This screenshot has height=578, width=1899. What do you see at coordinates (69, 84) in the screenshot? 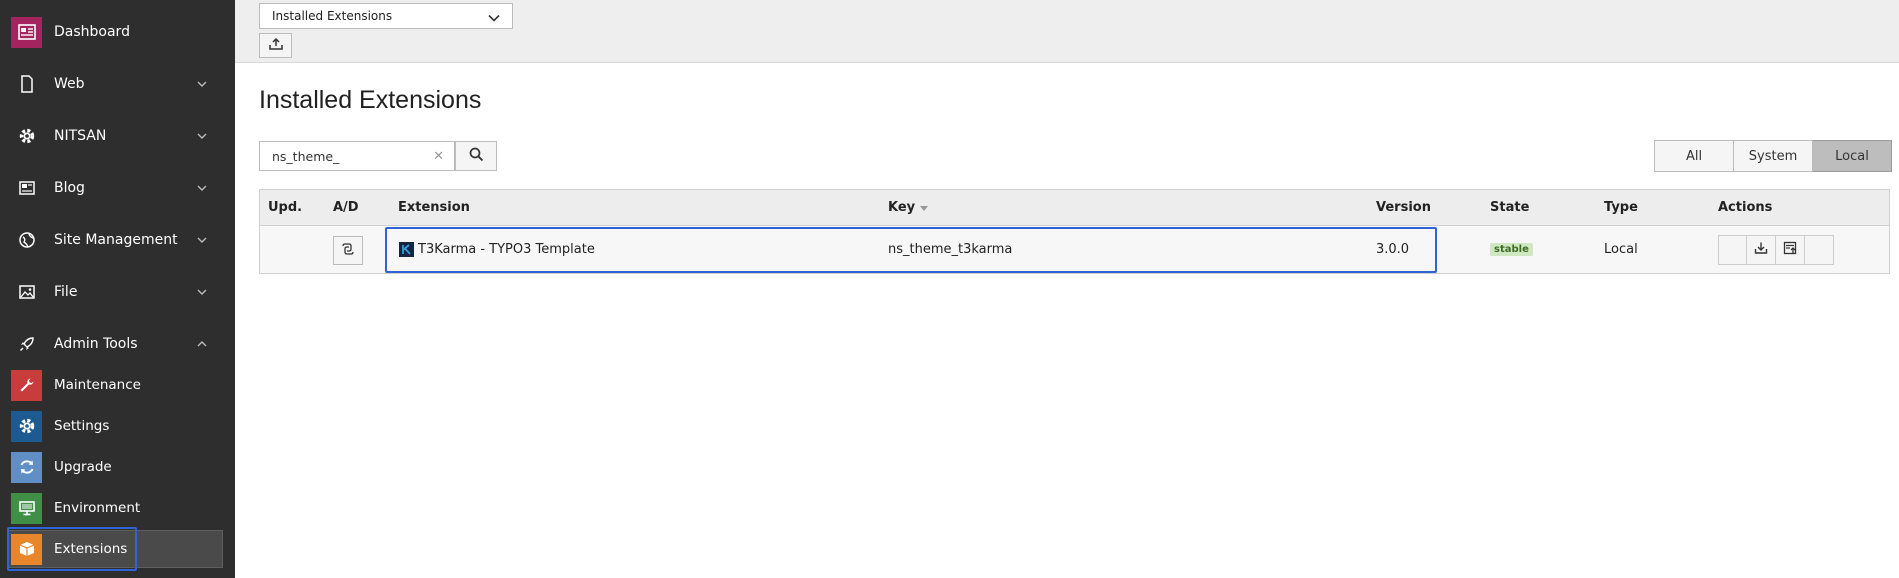
I see `sidebar-item-label: Web` at bounding box center [69, 84].